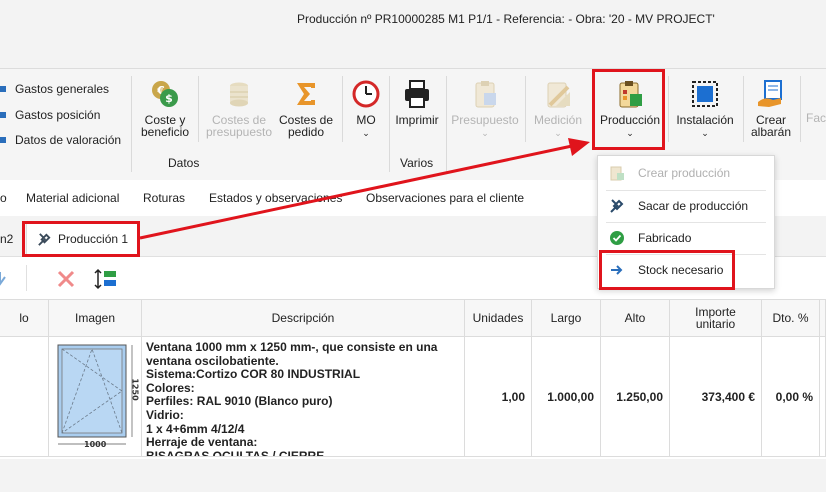 This screenshot has width=826, height=492. I want to click on annotation-arrow, so click(364, 189).